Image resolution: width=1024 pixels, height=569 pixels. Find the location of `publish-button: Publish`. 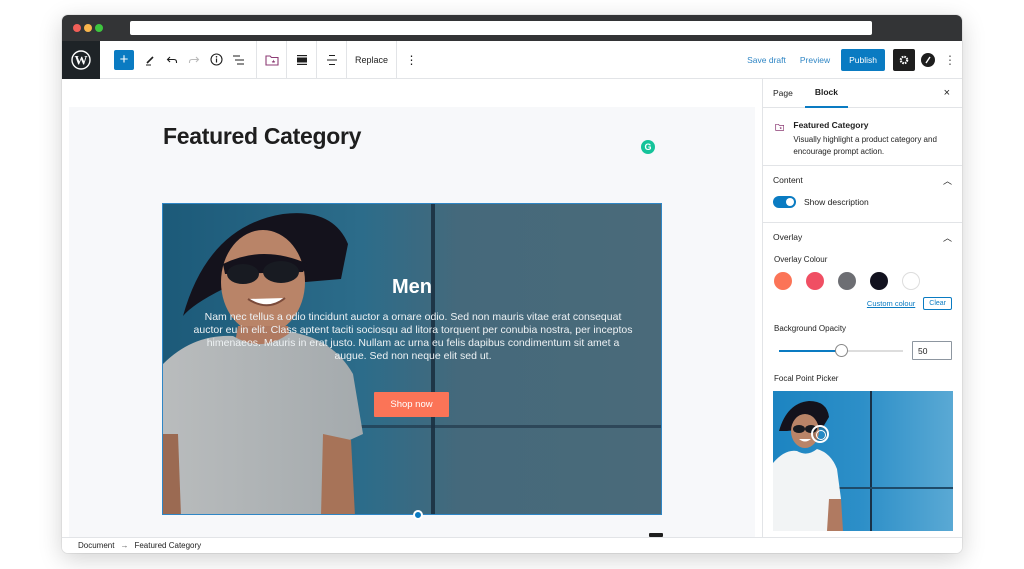

publish-button: Publish is located at coordinates (863, 59).